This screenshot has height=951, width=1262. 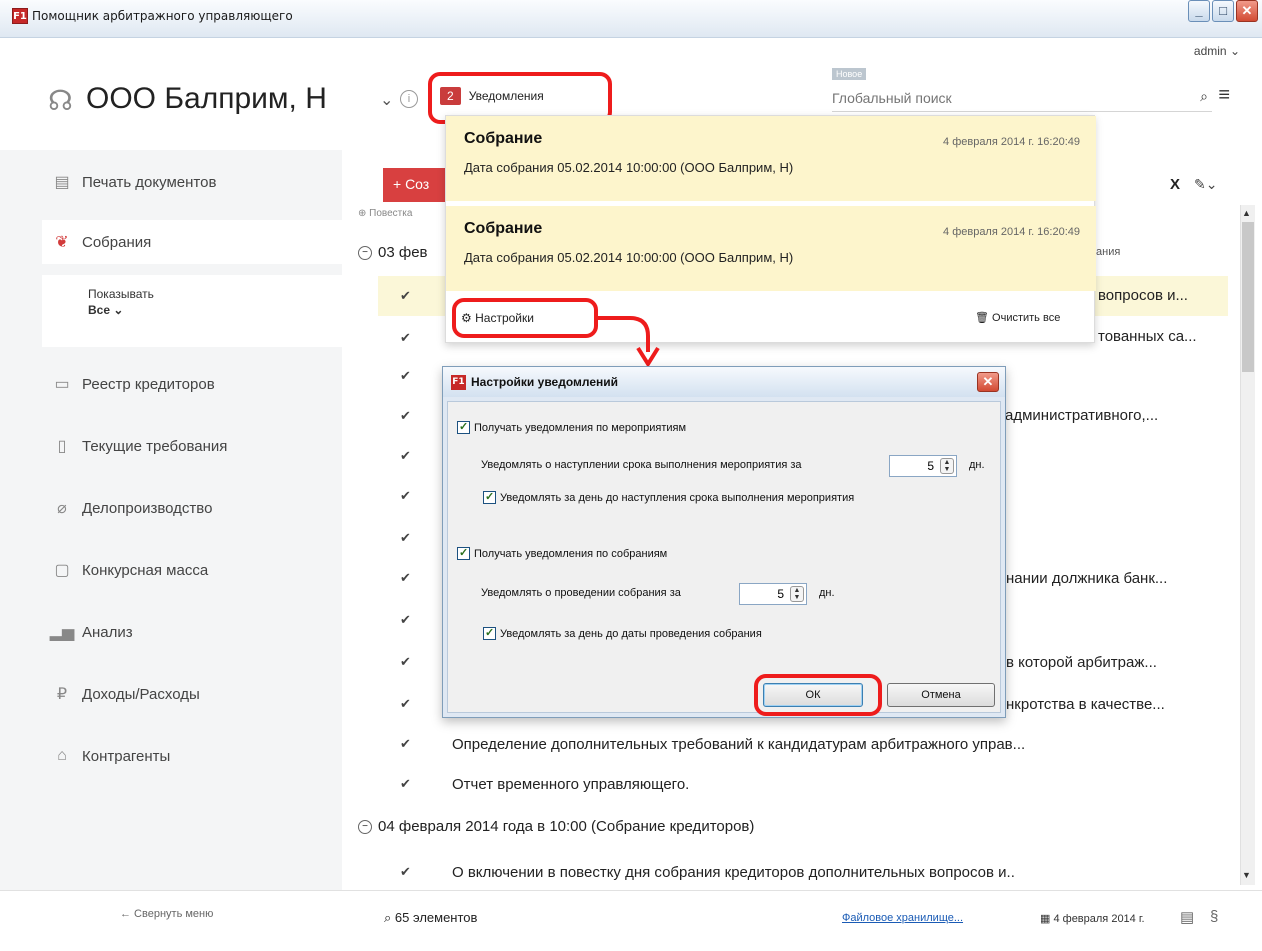 I want to click on agenda-toggle: ⊕ Повестка, so click(x=385, y=213).